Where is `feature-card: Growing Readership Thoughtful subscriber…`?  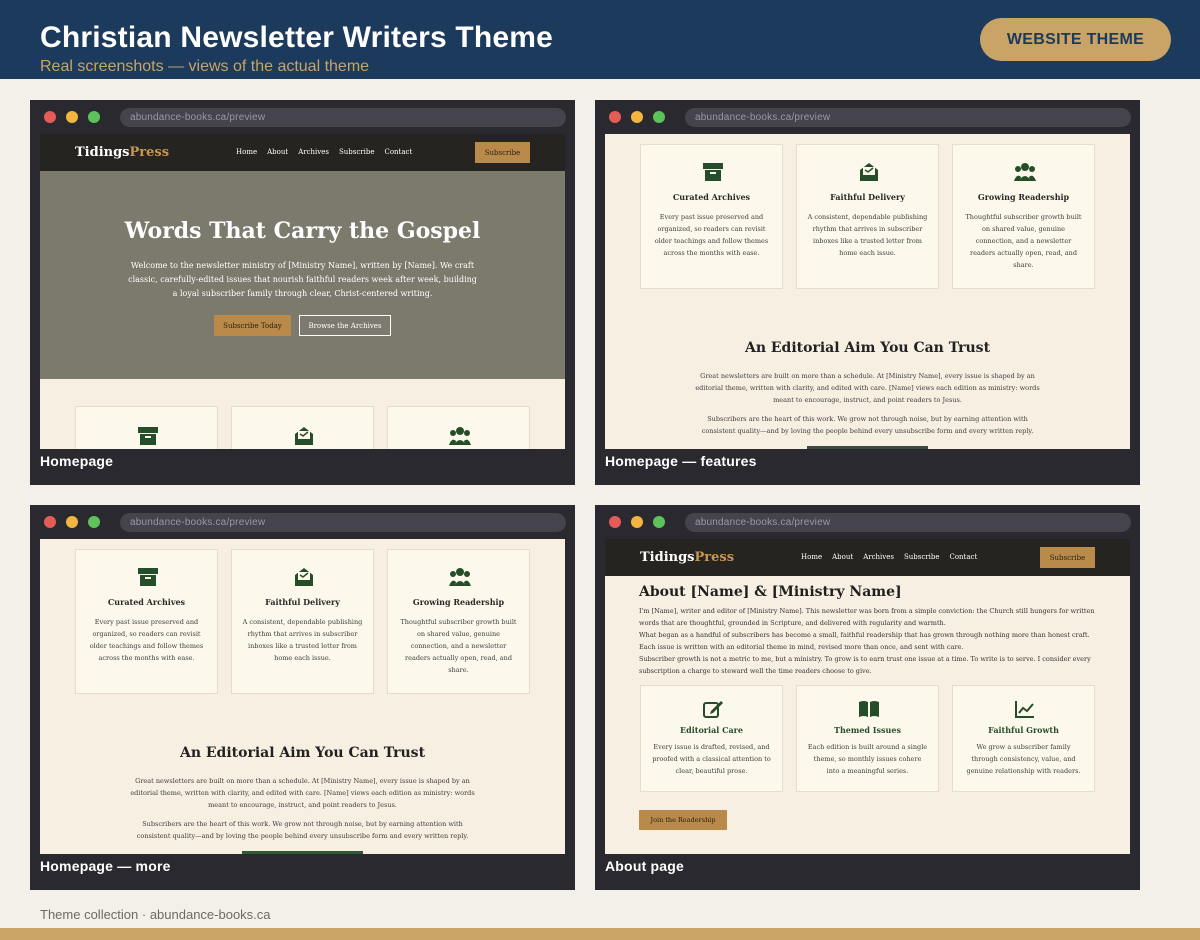
feature-card: Growing Readership Thoughtful subscriber… is located at coordinates (458, 621).